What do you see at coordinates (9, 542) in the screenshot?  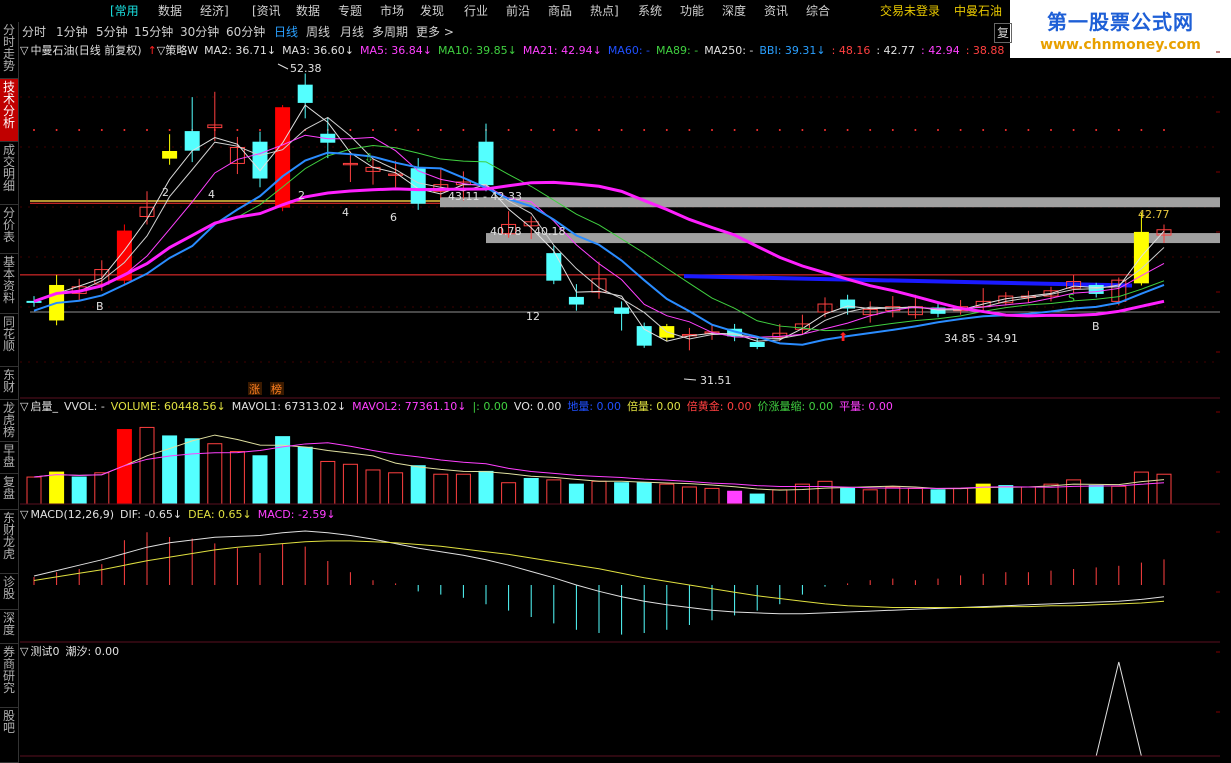 I see `sidebar-item-10: 东财龙虎` at bounding box center [9, 542].